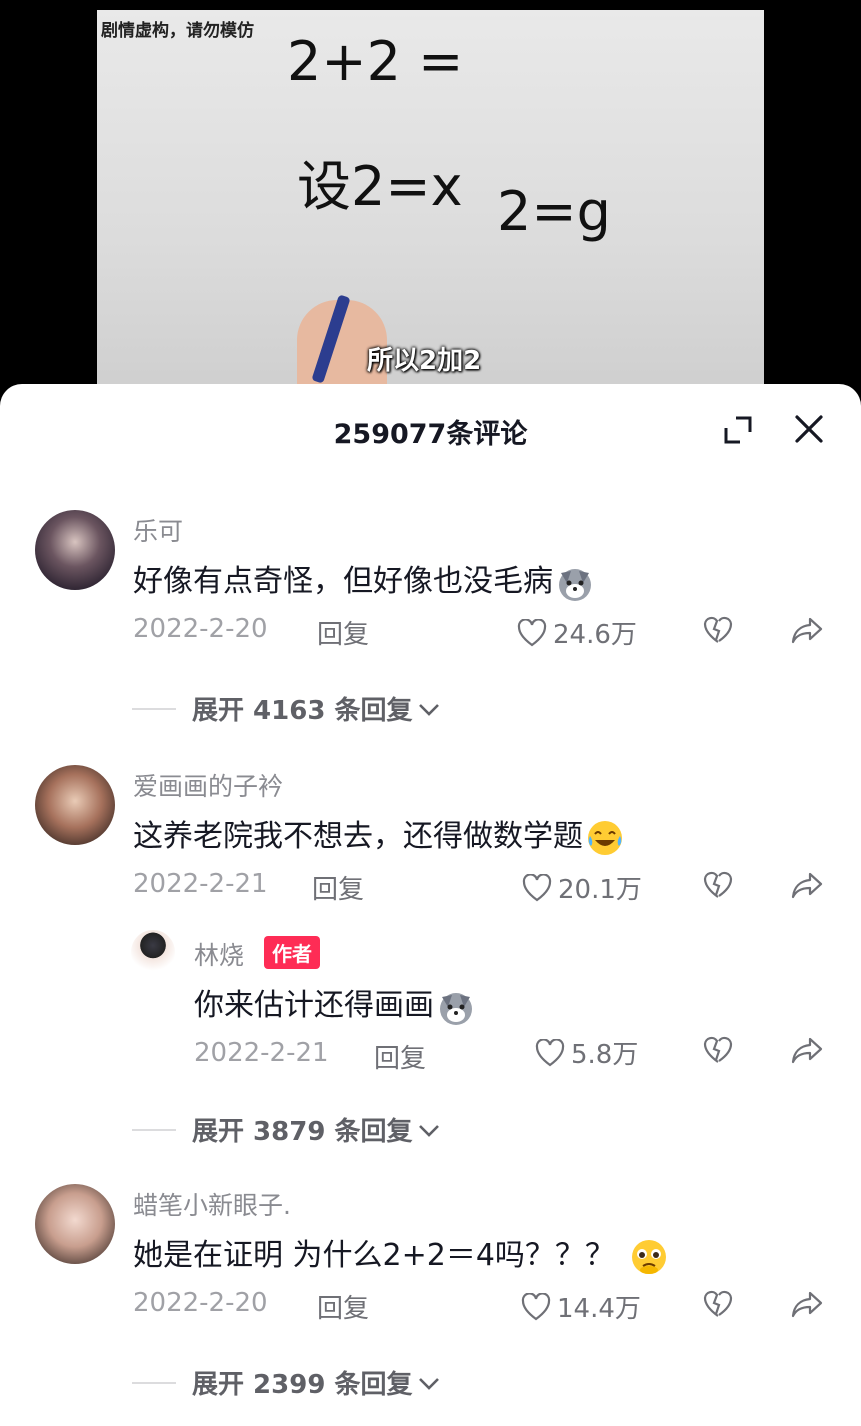 The width and height of the screenshot is (861, 1426). Describe the element at coordinates (738, 430) in the screenshot. I see `expand-icon` at that location.